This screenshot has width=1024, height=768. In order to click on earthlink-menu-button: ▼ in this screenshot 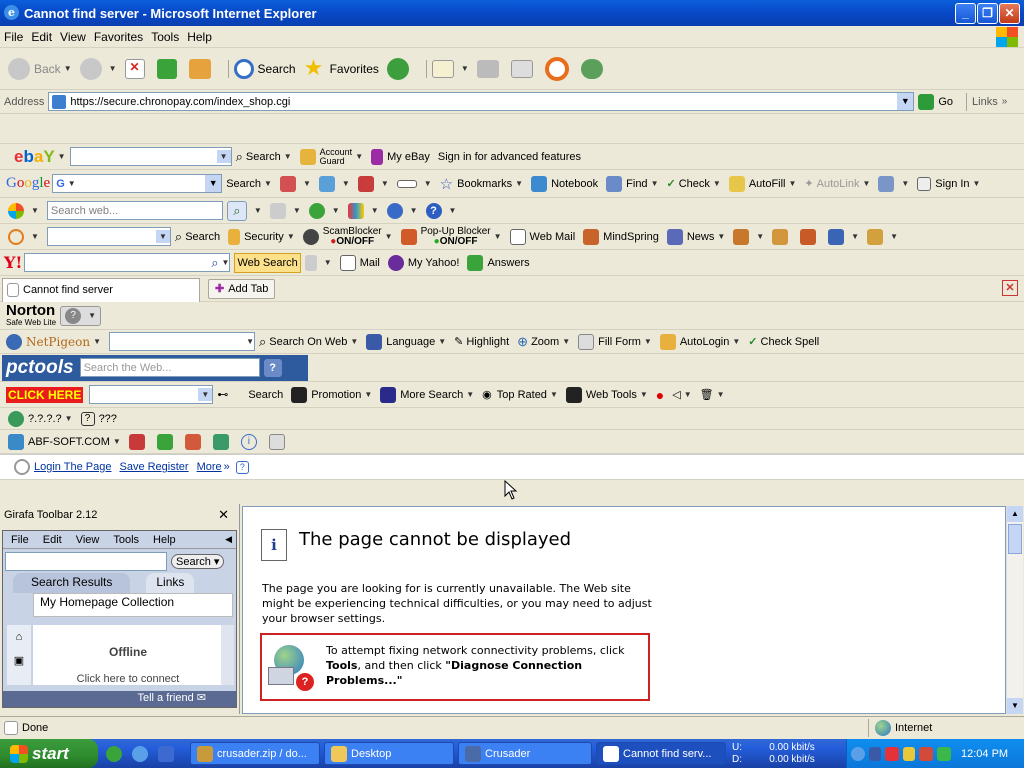, I will do `click(23, 237)`.